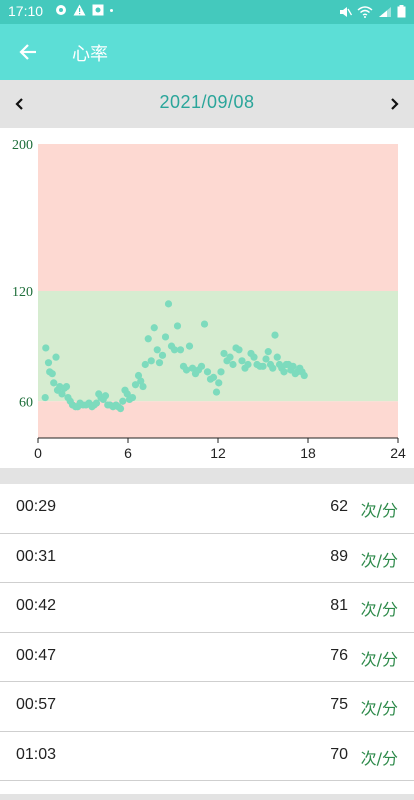 This screenshot has width=414, height=800. I want to click on status-notification-icons, so click(84, 10).